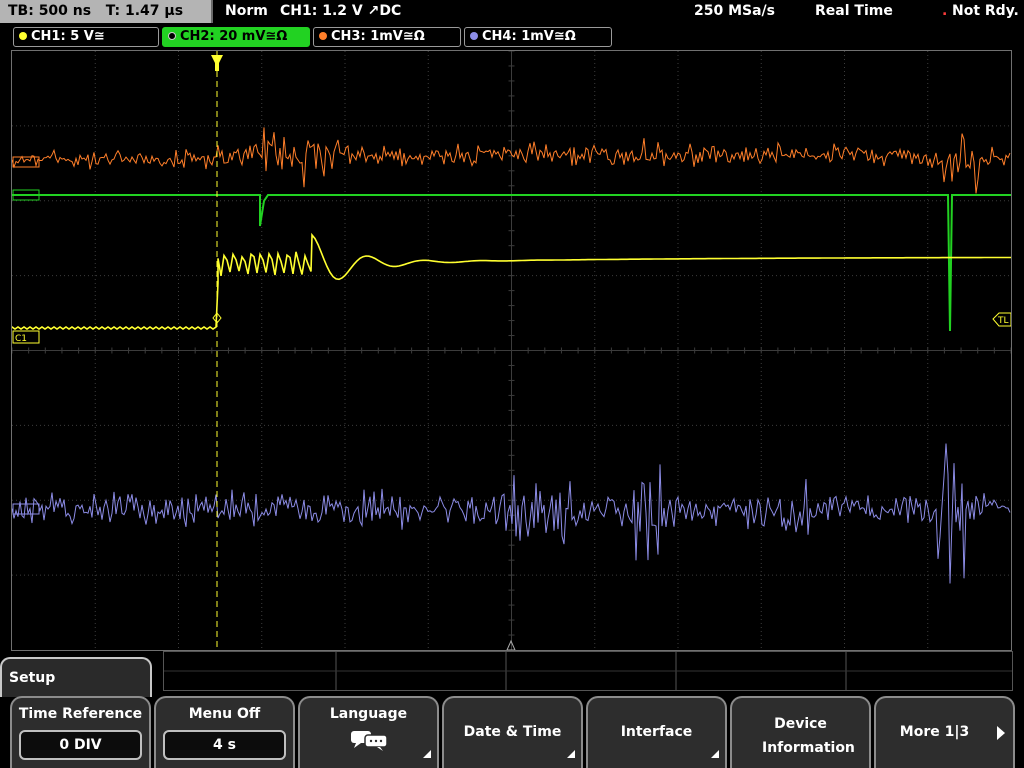 The image size is (1024, 768). Describe the element at coordinates (80, 745) in the screenshot. I see `time-reference-value: 0 DIV` at that location.